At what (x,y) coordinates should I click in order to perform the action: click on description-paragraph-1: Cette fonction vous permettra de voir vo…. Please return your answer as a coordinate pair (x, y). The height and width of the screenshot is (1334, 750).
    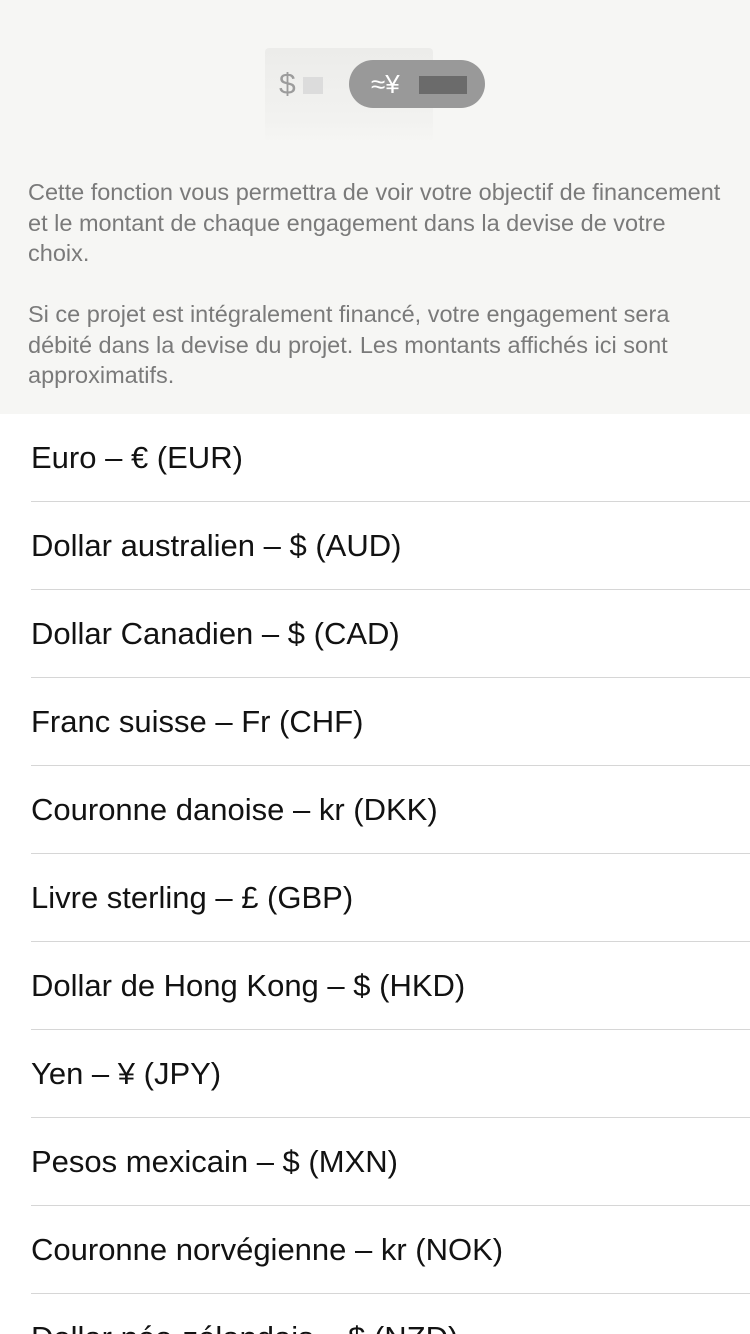
    Looking at the image, I should click on (374, 222).